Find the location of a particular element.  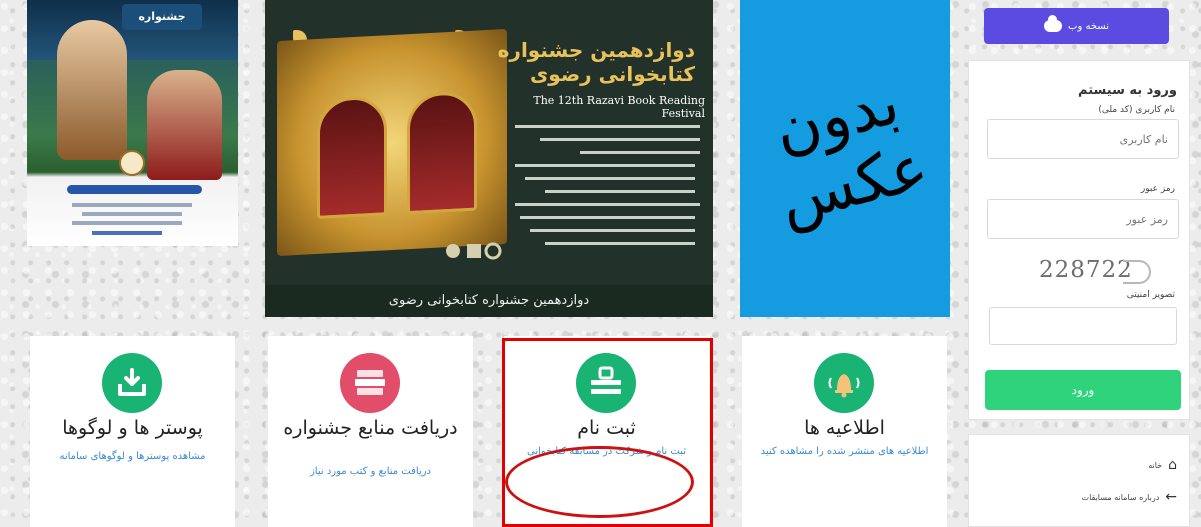

poster-info-bar is located at coordinates (134, 189).